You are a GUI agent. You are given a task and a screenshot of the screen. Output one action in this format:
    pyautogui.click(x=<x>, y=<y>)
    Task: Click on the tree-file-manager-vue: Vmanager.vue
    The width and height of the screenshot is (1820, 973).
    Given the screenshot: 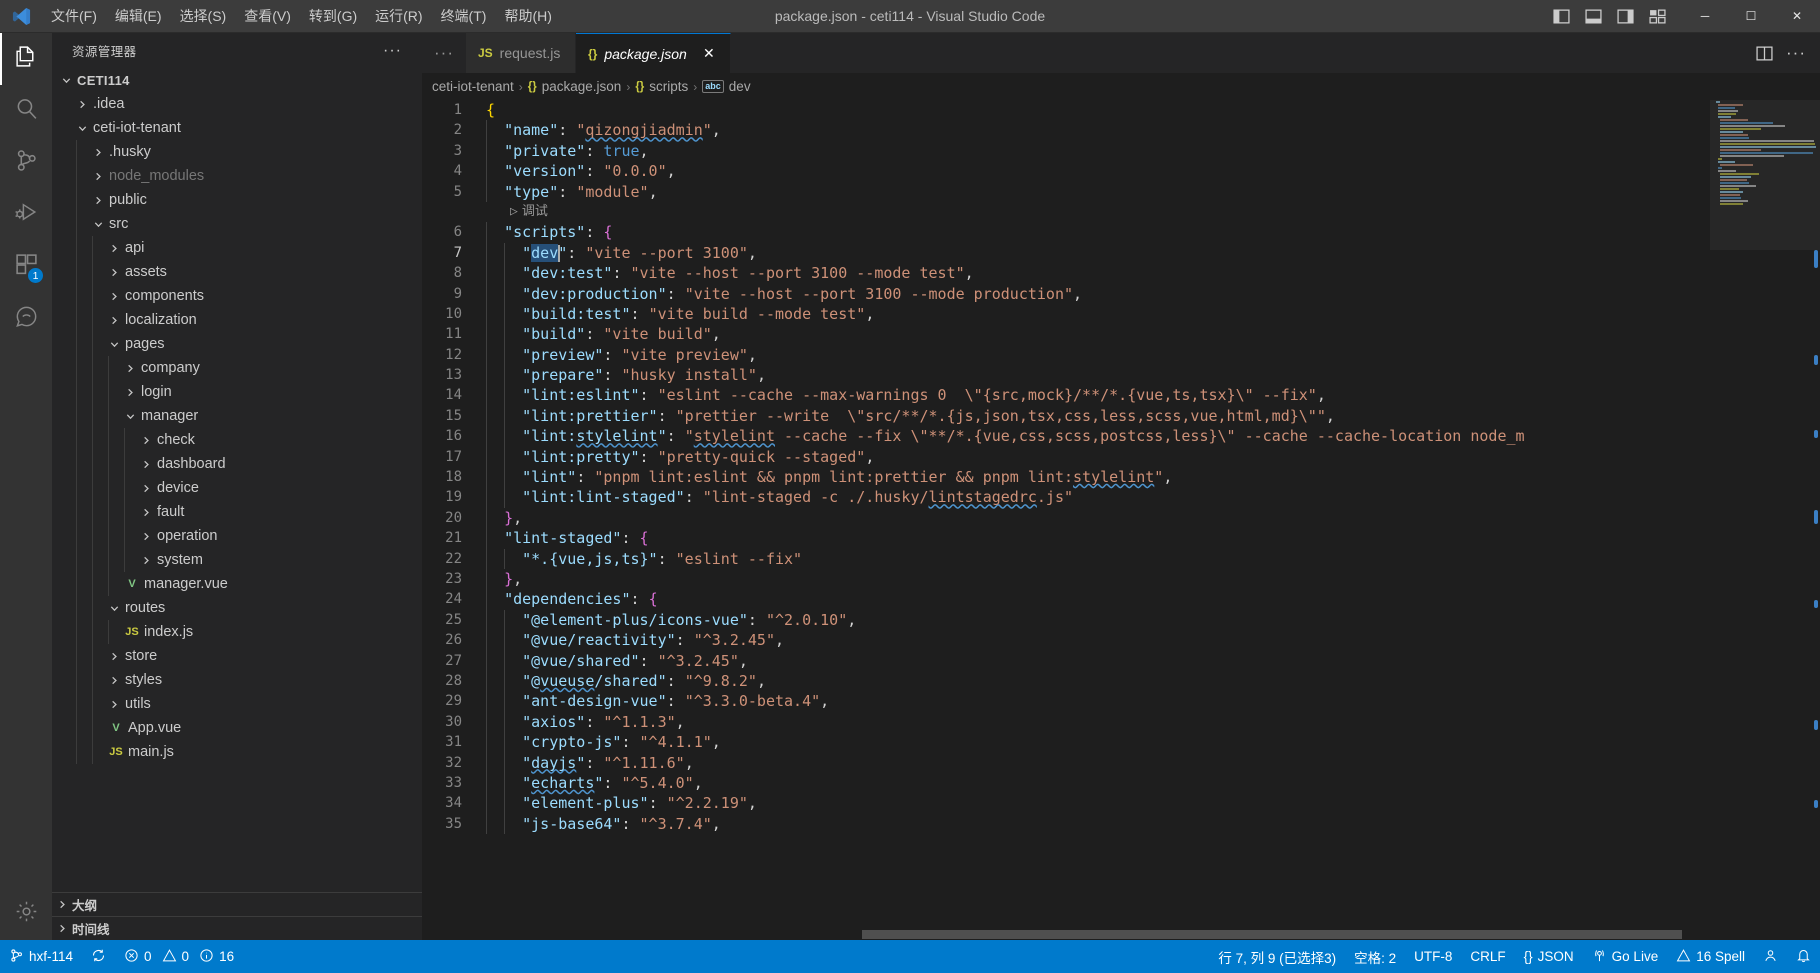 What is the action you would take?
    pyautogui.click(x=237, y=584)
    